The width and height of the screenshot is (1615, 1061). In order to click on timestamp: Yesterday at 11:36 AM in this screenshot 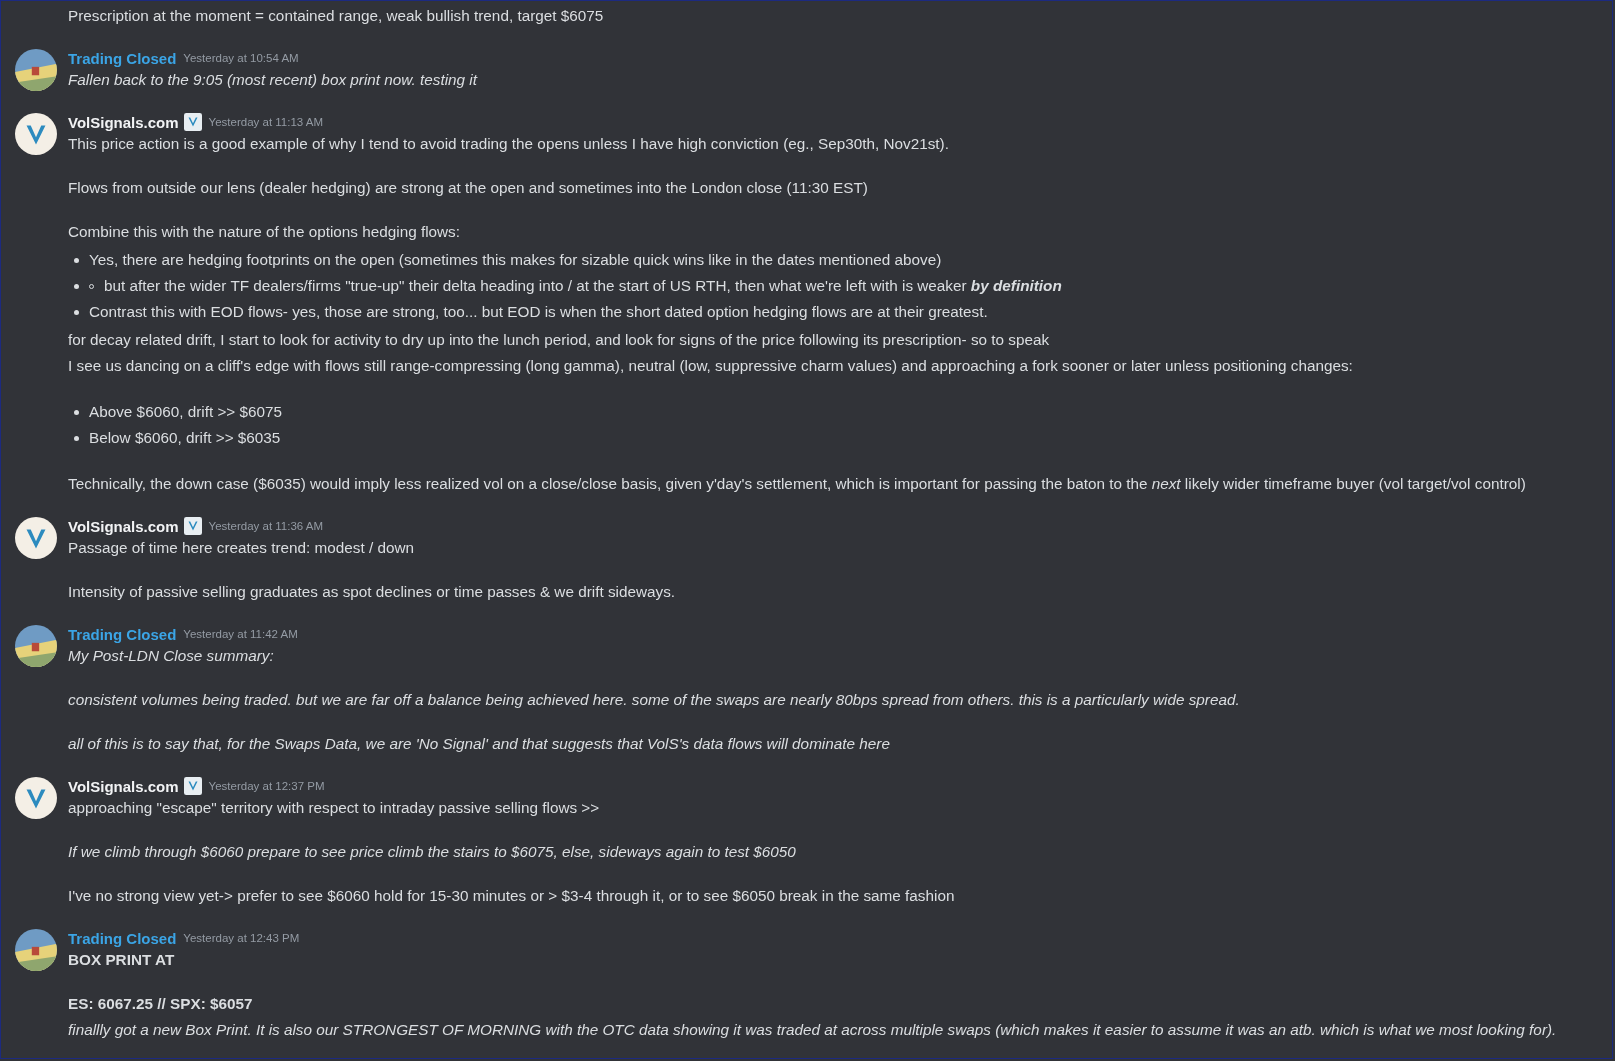, I will do `click(266, 526)`.